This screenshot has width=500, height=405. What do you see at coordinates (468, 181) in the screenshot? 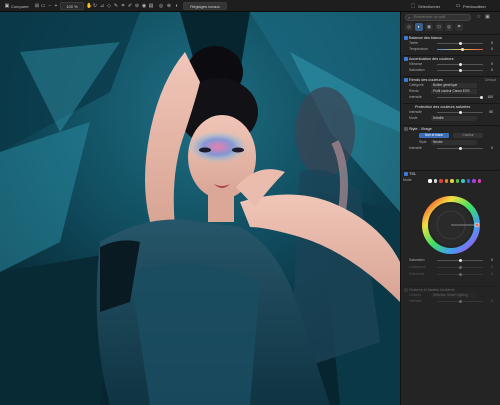
I see `color-dot-blue` at bounding box center [468, 181].